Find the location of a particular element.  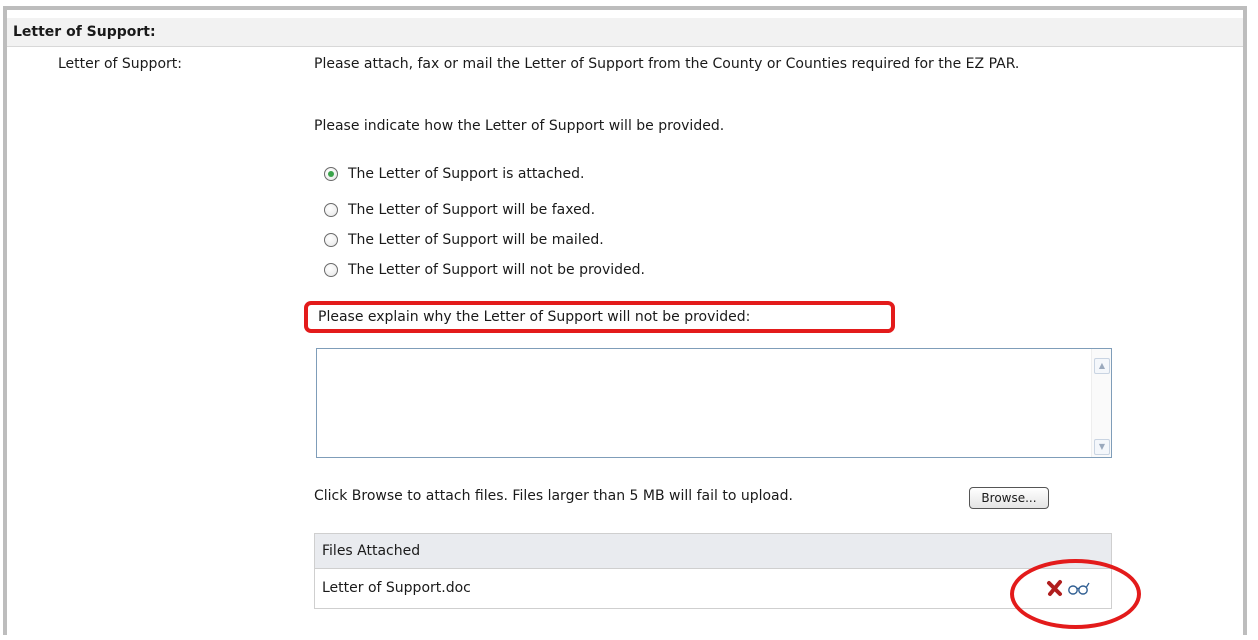

file-name: Letter of Support.doc is located at coordinates (396, 588).